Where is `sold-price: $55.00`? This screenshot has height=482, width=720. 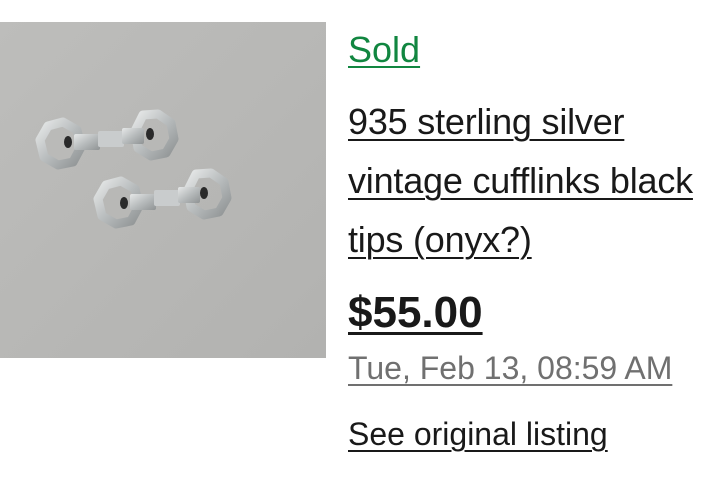
sold-price: $55.00 is located at coordinates (415, 313).